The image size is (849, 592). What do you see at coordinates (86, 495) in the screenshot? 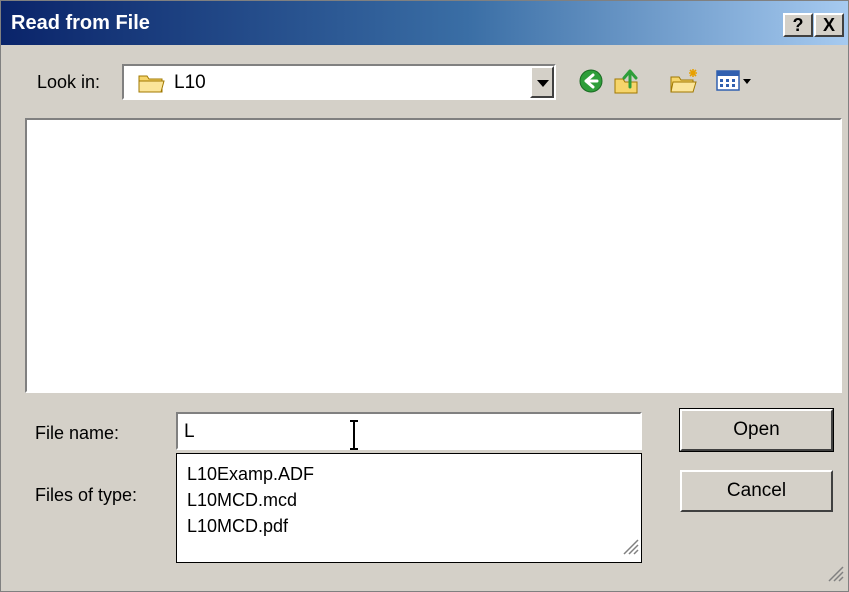
I see `files-of-type-label: Files of type:` at bounding box center [86, 495].